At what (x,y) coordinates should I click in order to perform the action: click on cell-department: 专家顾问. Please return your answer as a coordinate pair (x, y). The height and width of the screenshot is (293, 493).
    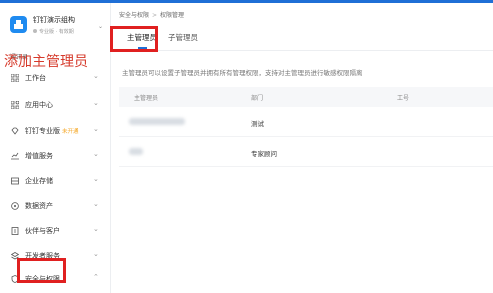
    Looking at the image, I should click on (264, 154).